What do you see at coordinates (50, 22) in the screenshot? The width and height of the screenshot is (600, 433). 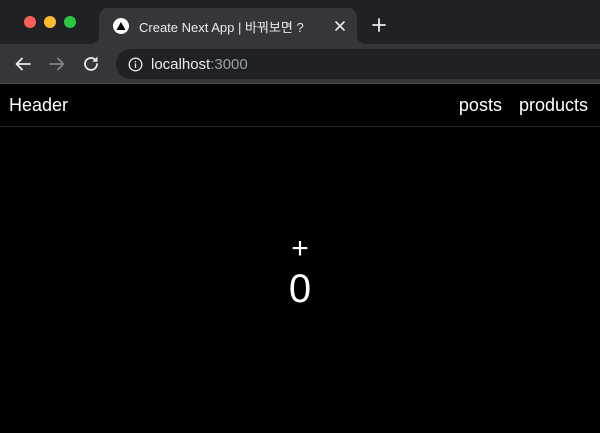 I see `window-minimize-button` at bounding box center [50, 22].